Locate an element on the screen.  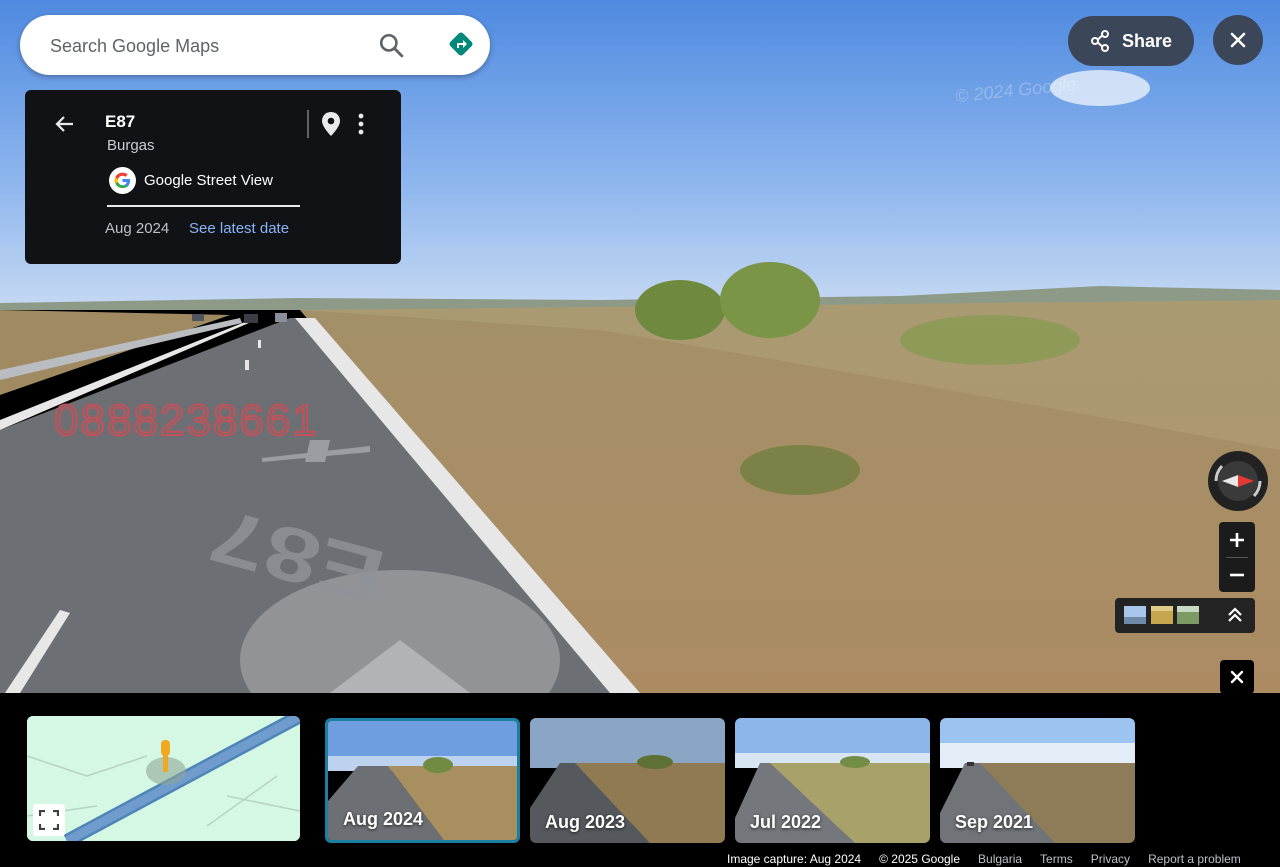
imagery-source-label: Google Street View is located at coordinates (208, 180).